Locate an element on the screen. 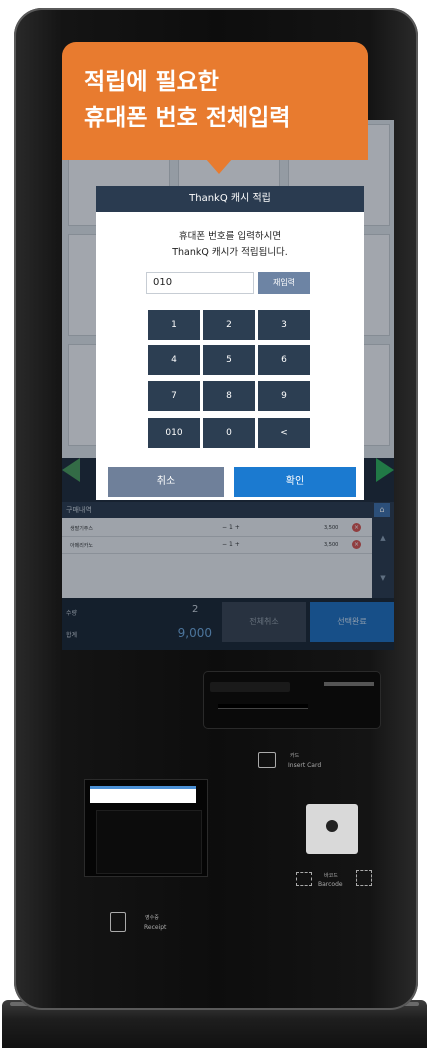 The width and height of the screenshot is (429, 1048). card-label-ko: 카드 is located at coordinates (295, 756).